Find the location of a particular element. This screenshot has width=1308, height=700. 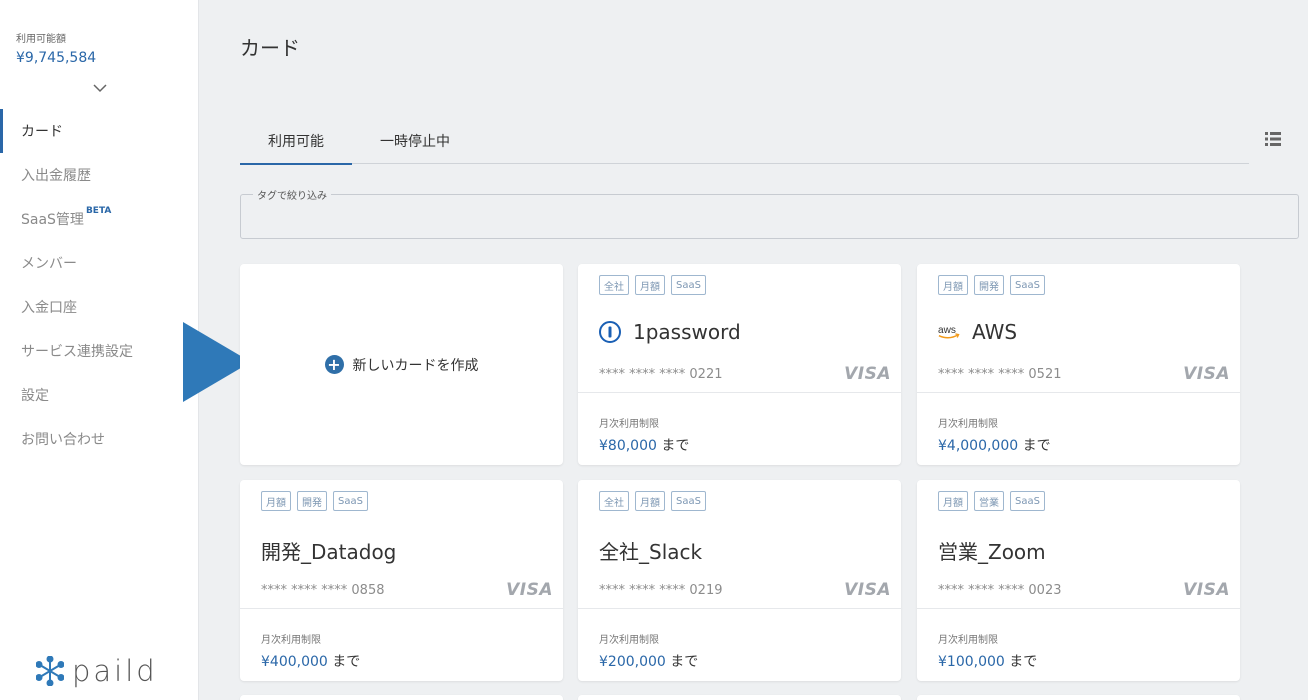

card-name-text: 開発_Datadog is located at coordinates (329, 552).